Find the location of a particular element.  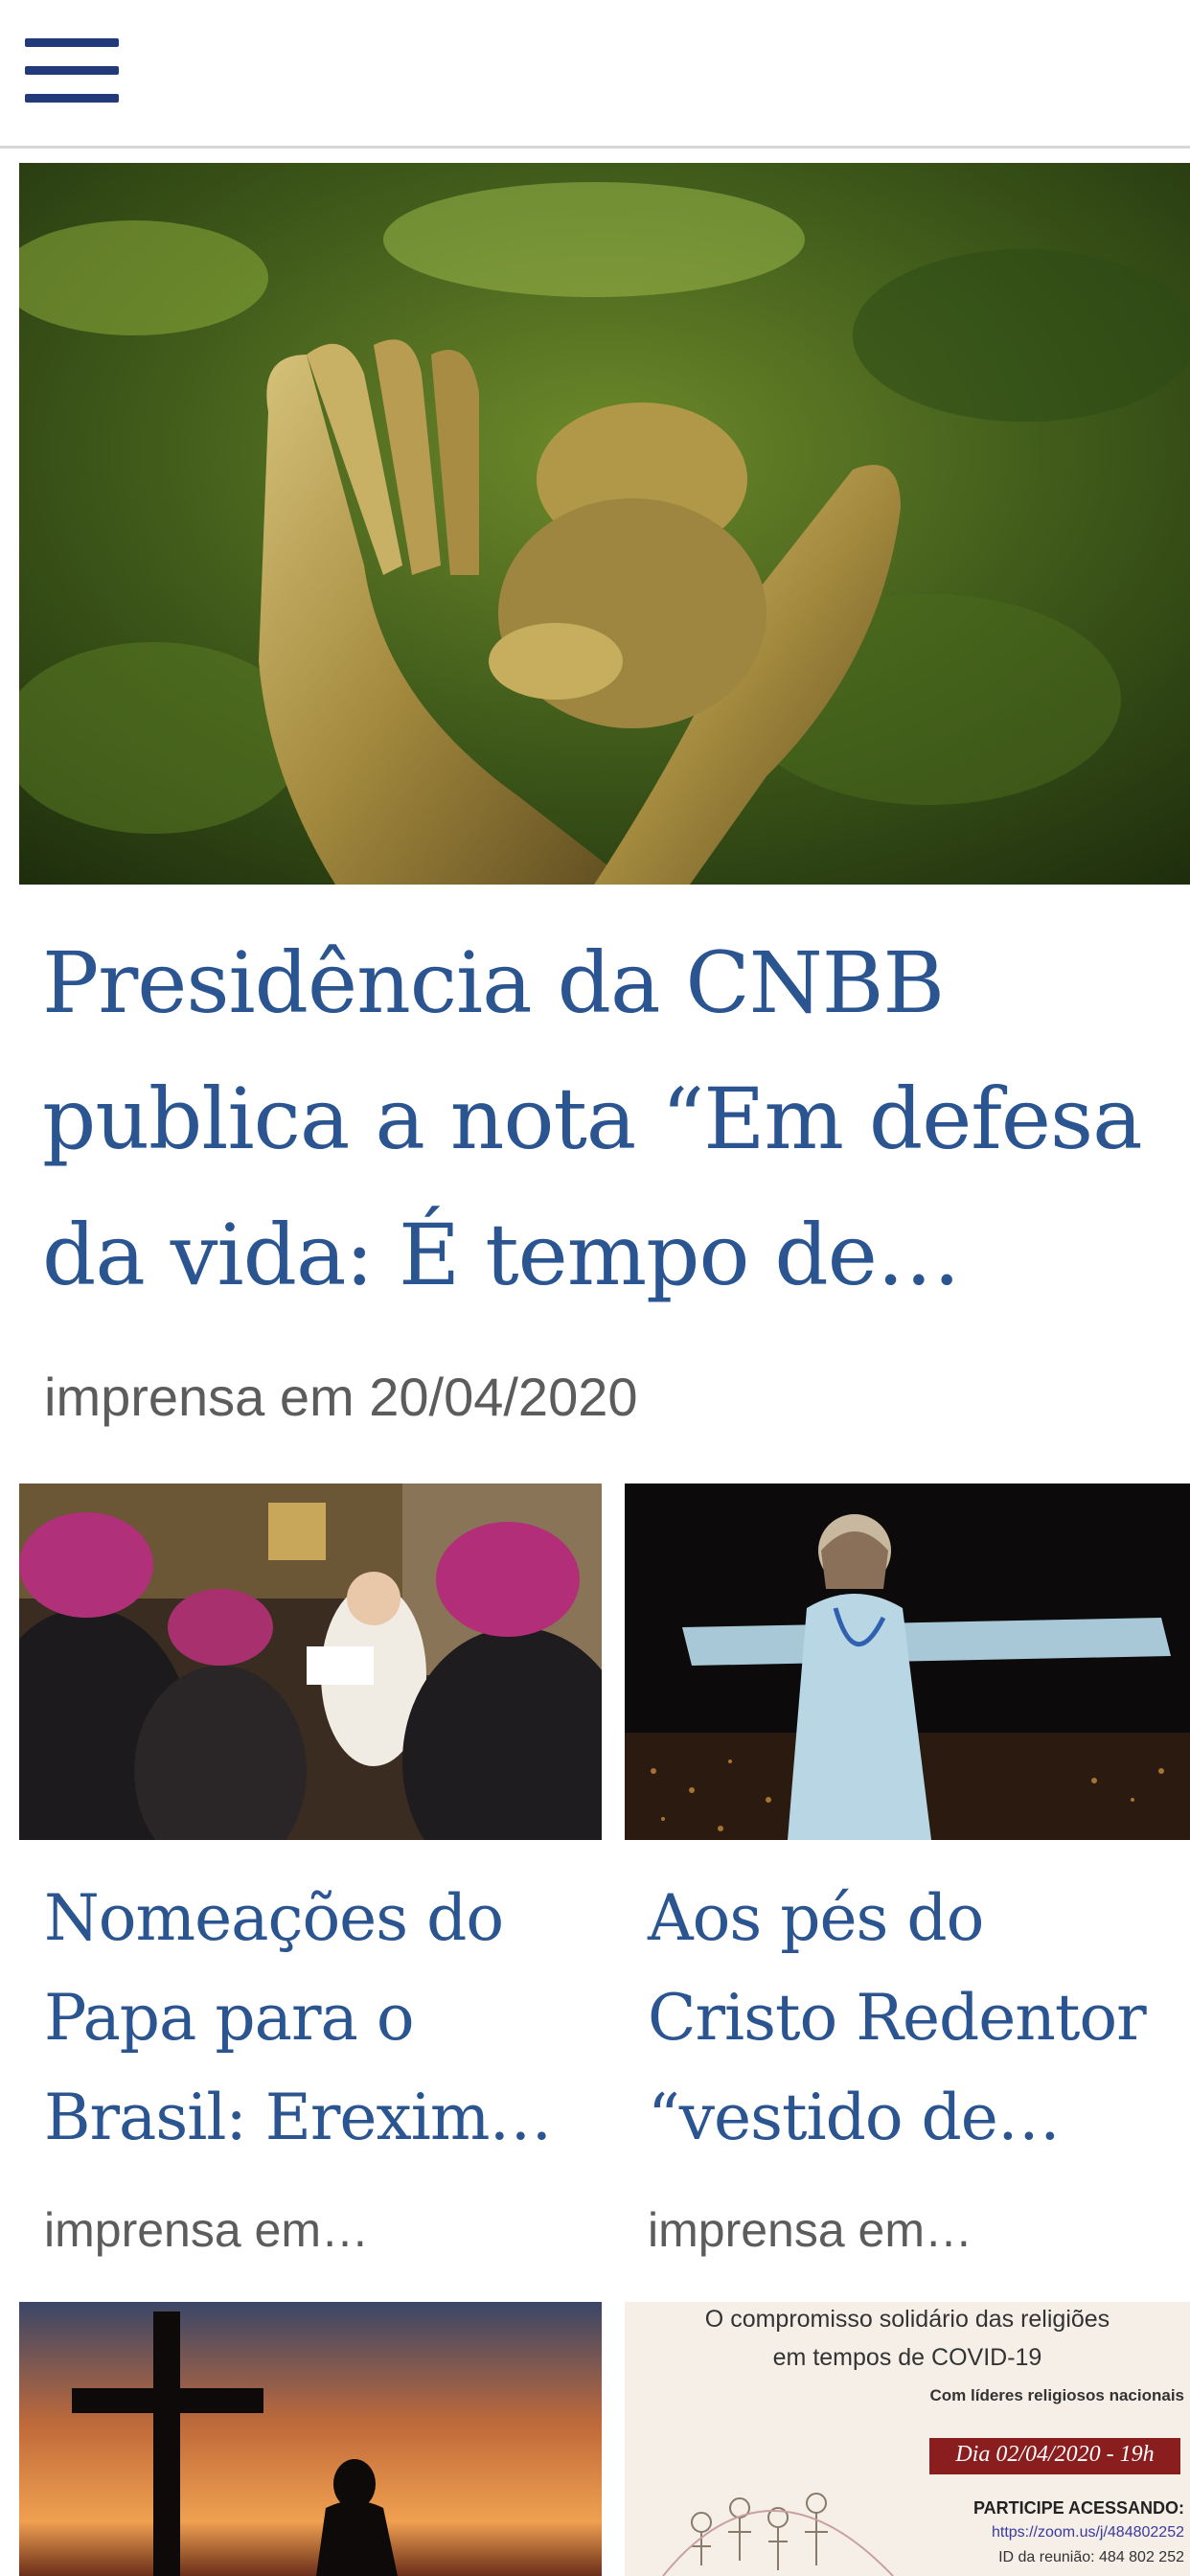

top-bar is located at coordinates (595, 74).